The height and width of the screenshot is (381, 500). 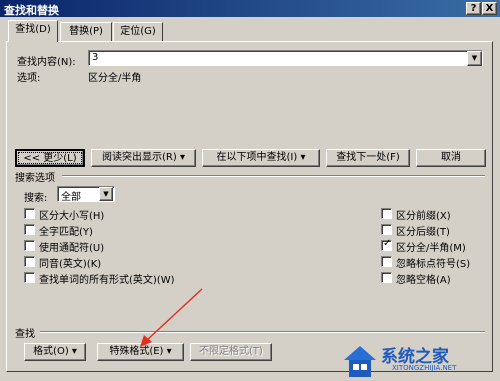 I want to click on watermark-url: XITONGZHIJIA.NET, so click(x=424, y=368).